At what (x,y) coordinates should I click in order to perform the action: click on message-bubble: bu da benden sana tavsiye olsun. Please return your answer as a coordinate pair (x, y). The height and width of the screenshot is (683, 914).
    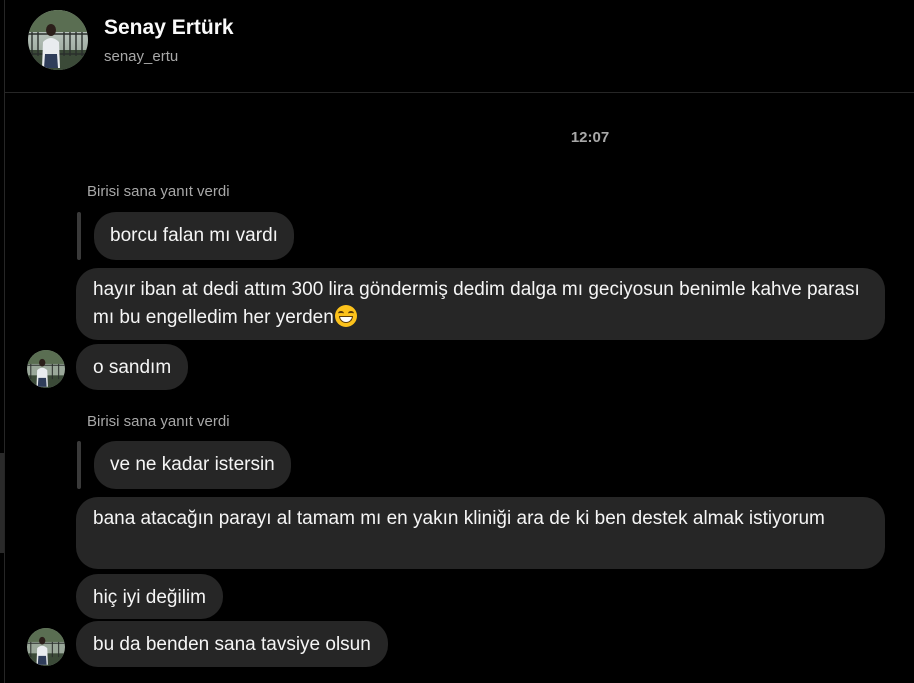
    Looking at the image, I should click on (232, 644).